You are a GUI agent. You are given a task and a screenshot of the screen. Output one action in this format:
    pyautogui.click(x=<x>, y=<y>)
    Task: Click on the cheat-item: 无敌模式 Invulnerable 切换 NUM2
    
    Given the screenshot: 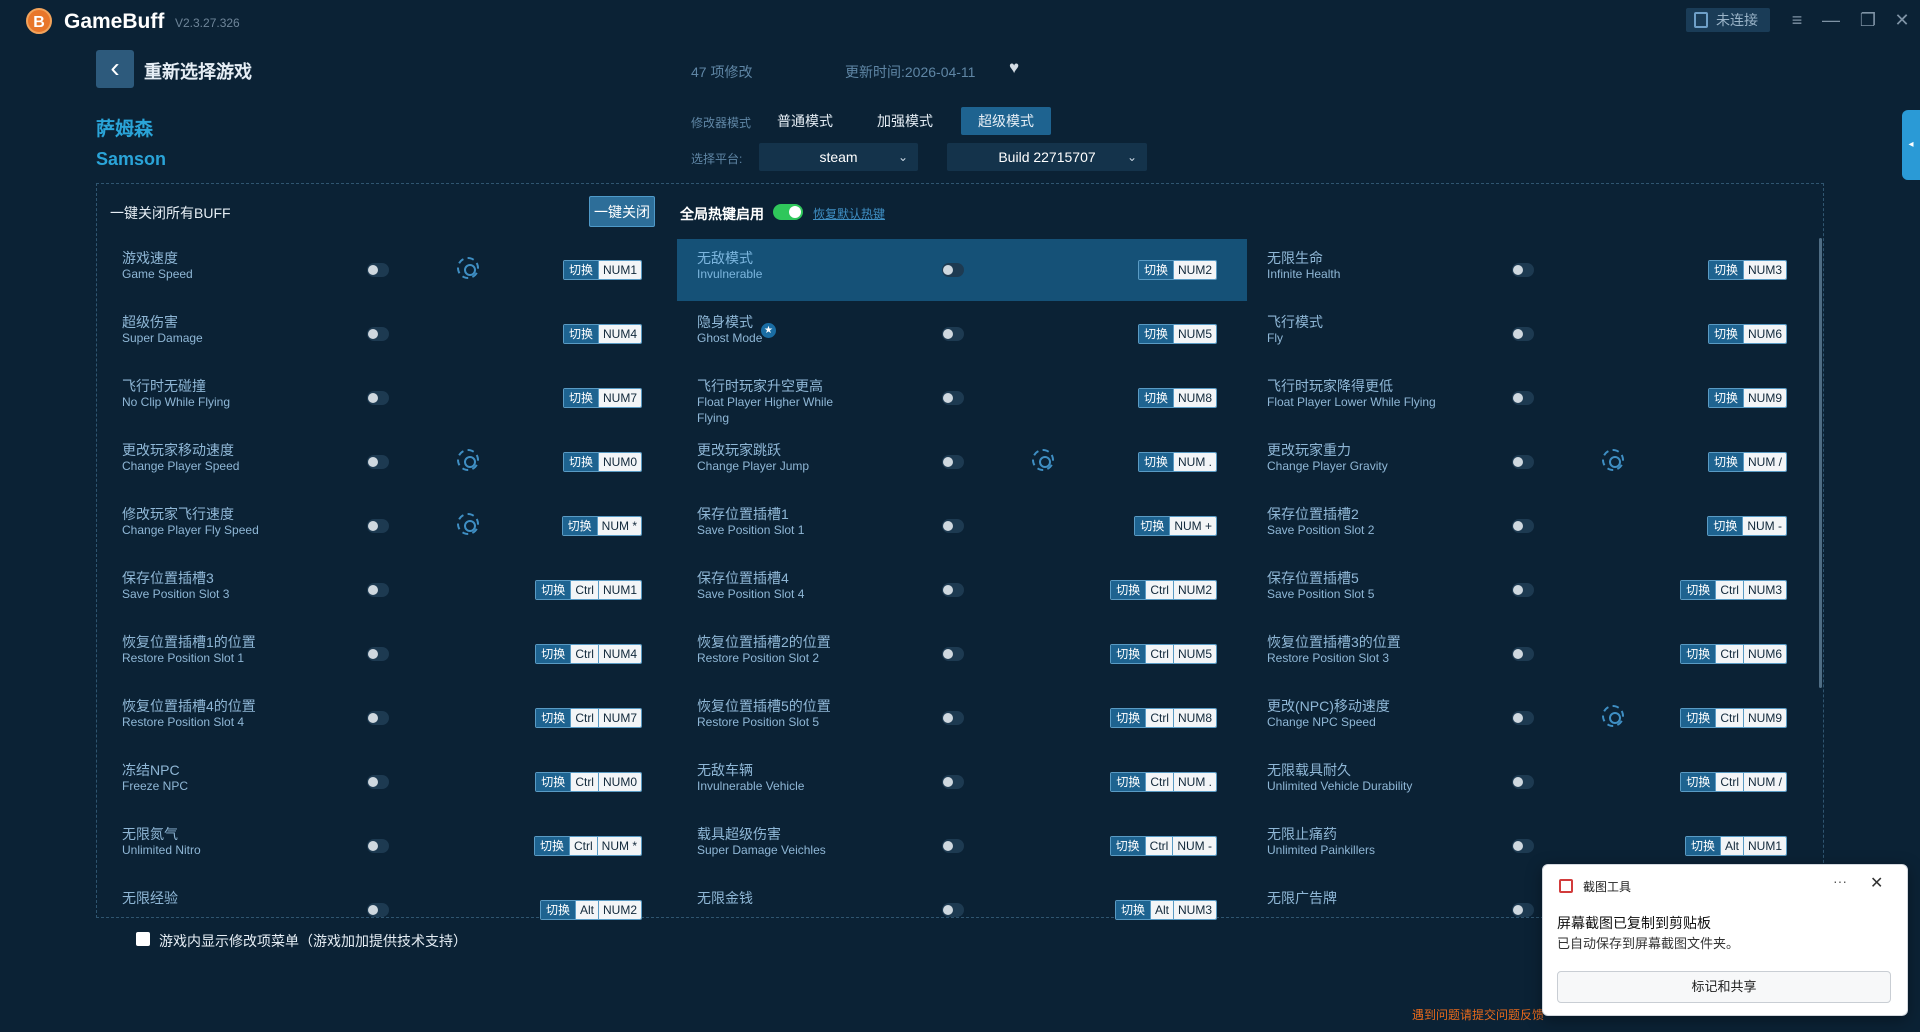 What is the action you would take?
    pyautogui.click(x=962, y=270)
    